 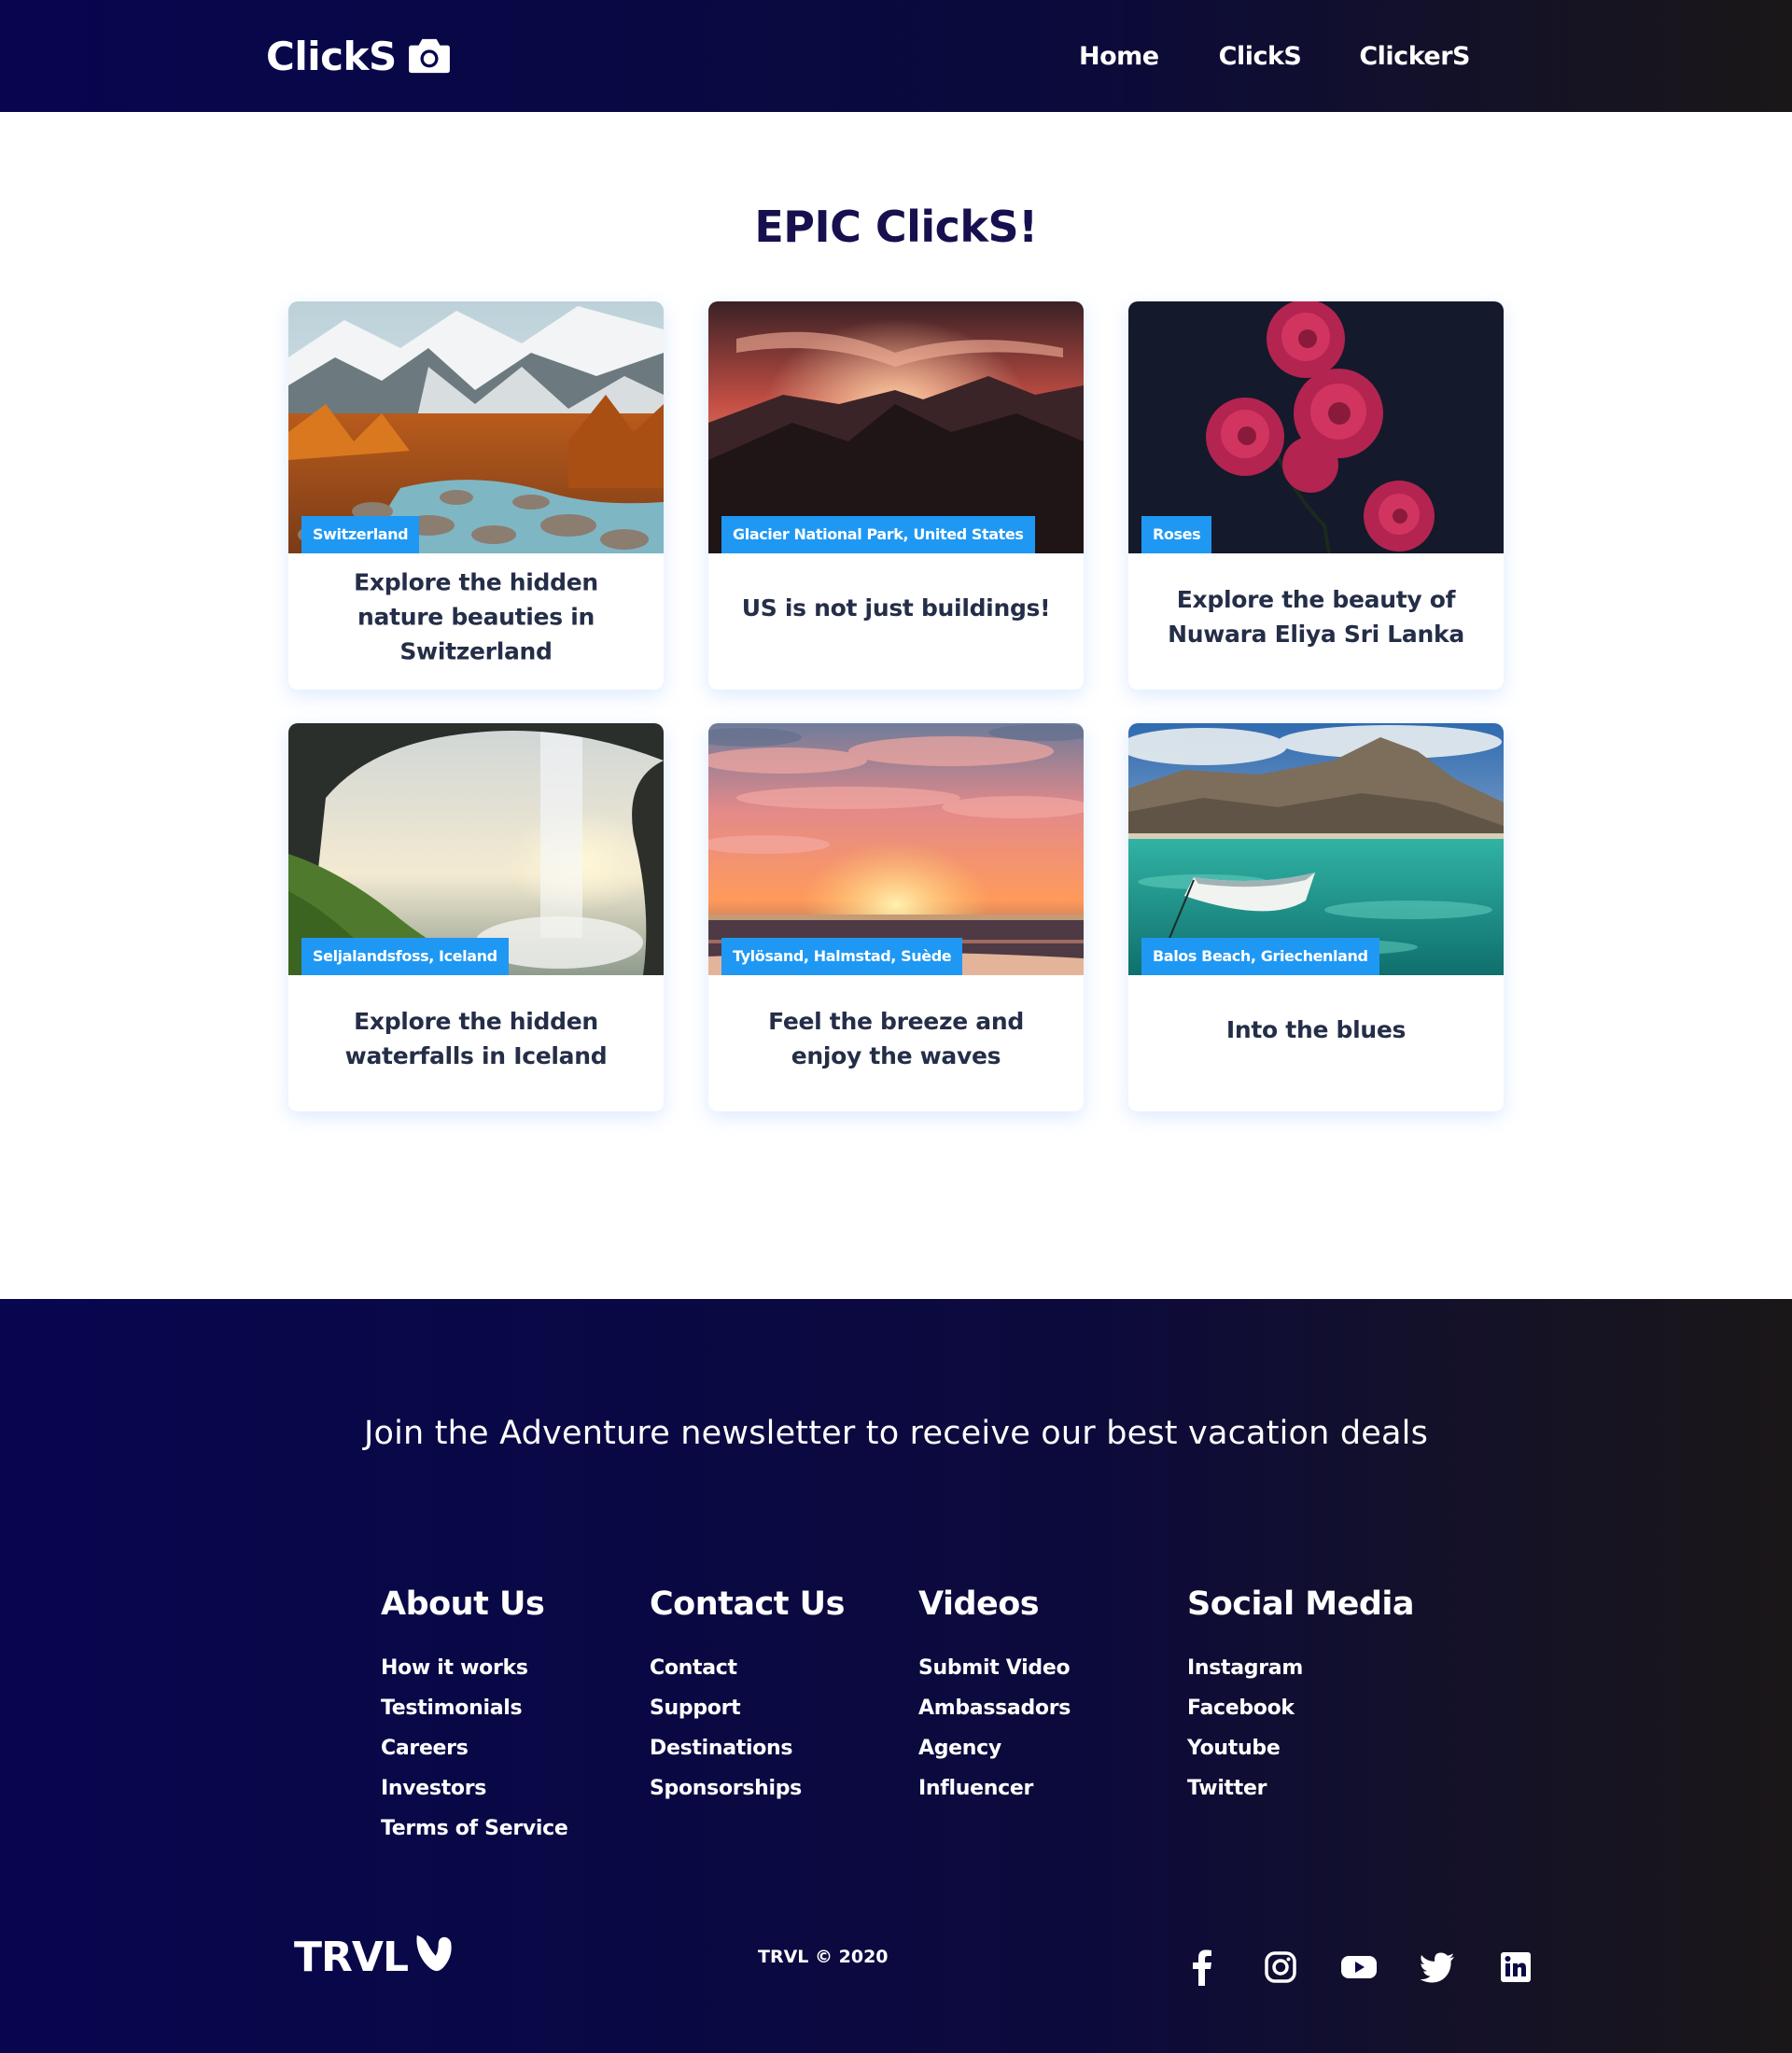 What do you see at coordinates (1318, 1668) in the screenshot?
I see `footer-link-instagram: Instagram` at bounding box center [1318, 1668].